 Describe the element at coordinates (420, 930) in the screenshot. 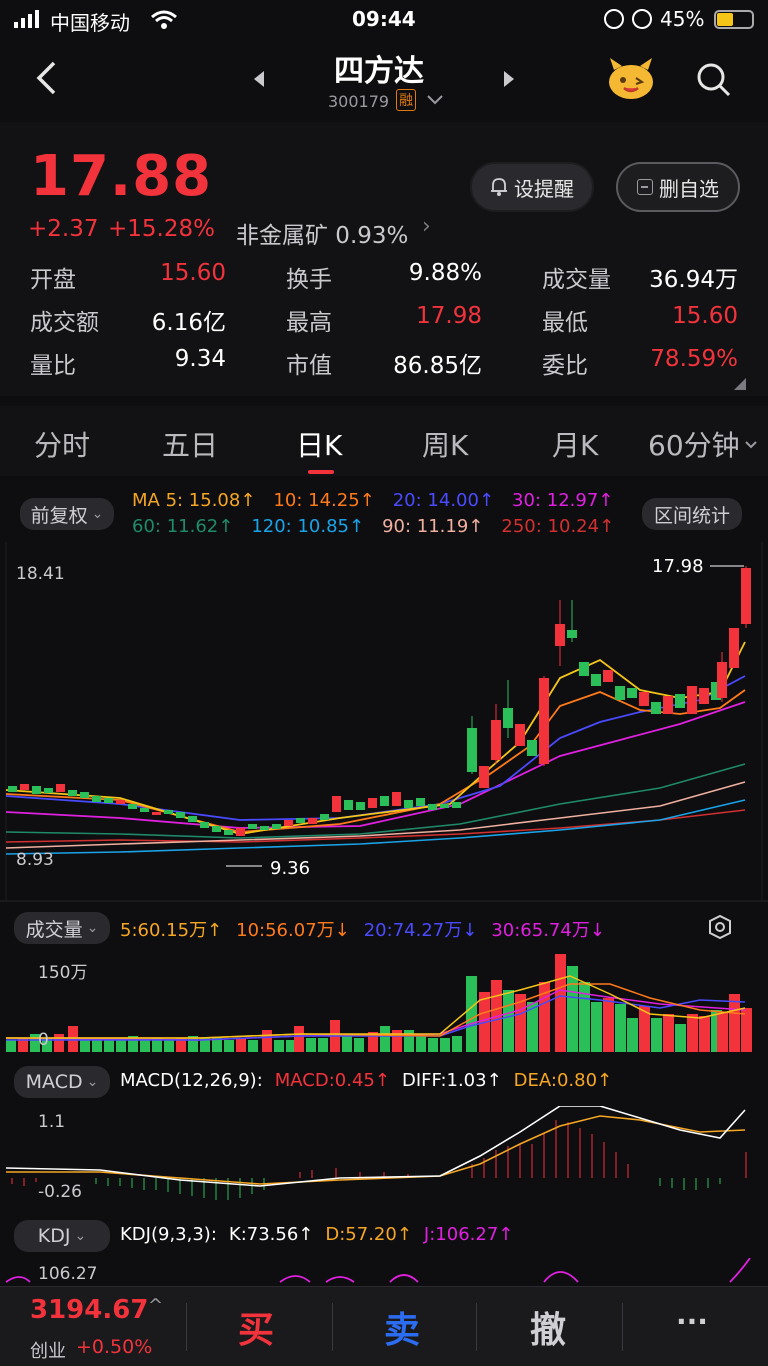

I see `vol-ma20: 20:74.27万↓` at that location.